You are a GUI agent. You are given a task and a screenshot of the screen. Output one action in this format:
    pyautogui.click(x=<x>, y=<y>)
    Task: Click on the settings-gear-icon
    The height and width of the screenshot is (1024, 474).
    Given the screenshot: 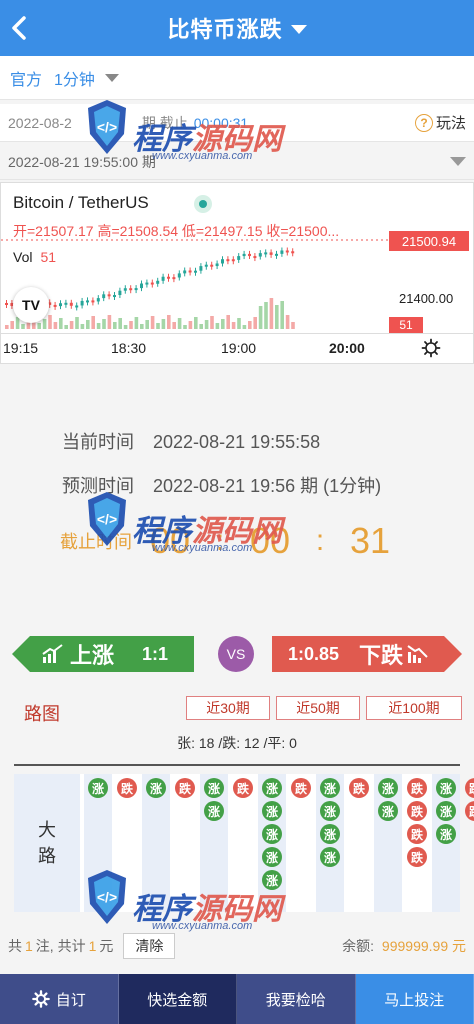 What is the action you would take?
    pyautogui.click(x=431, y=348)
    